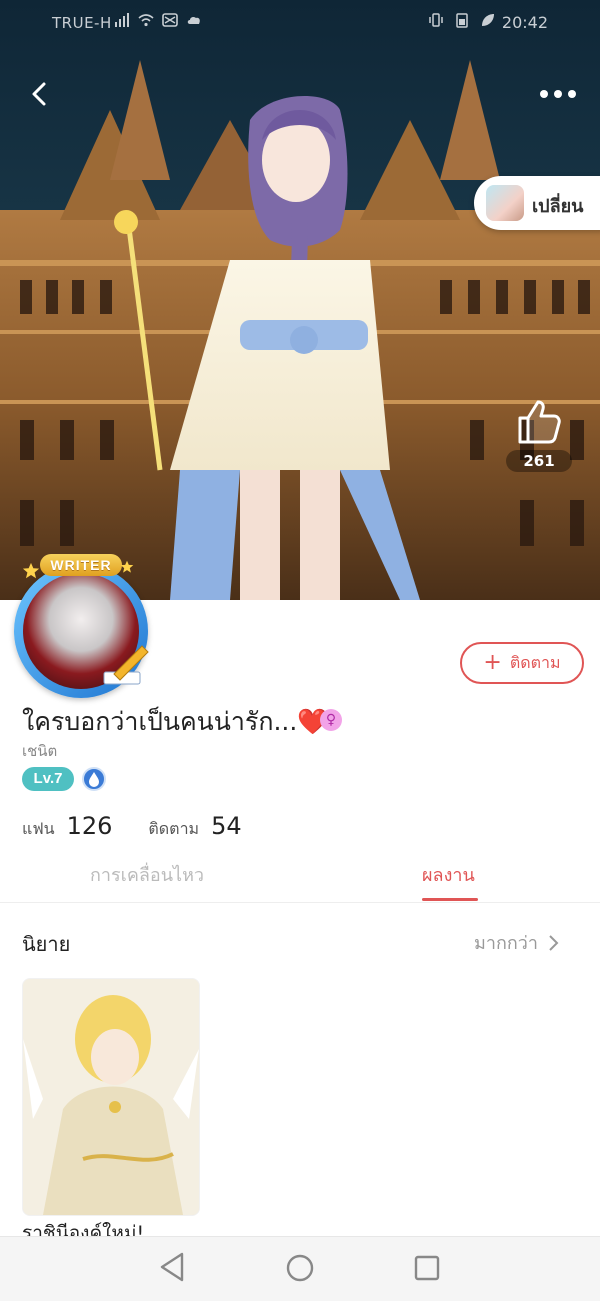  I want to click on fans-label: แฟน, so click(38, 828).